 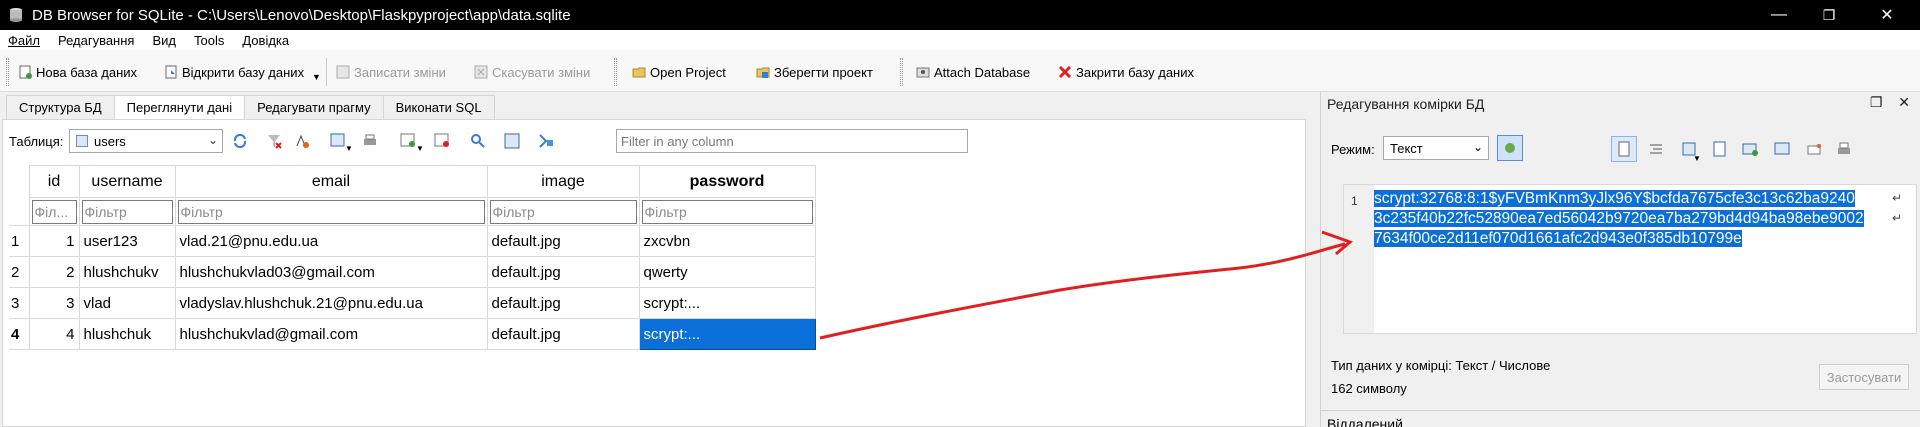 I want to click on insert-record-icon, so click(x=408, y=141).